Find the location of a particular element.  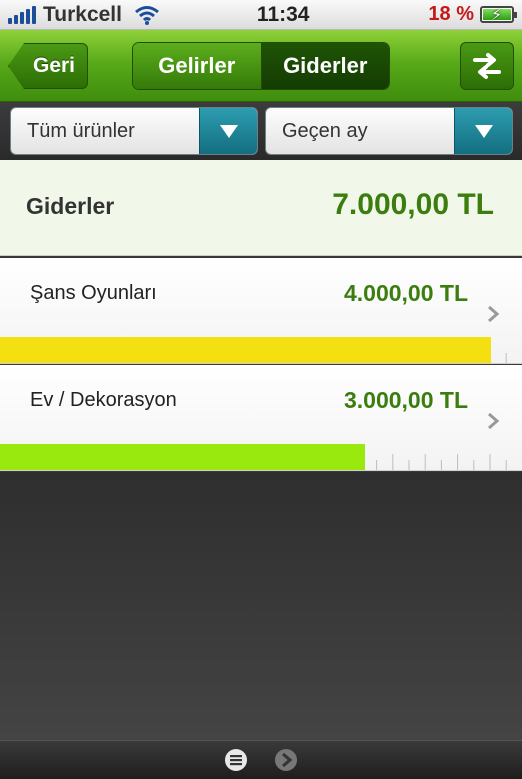

clock: 11:34 is located at coordinates (283, 14).